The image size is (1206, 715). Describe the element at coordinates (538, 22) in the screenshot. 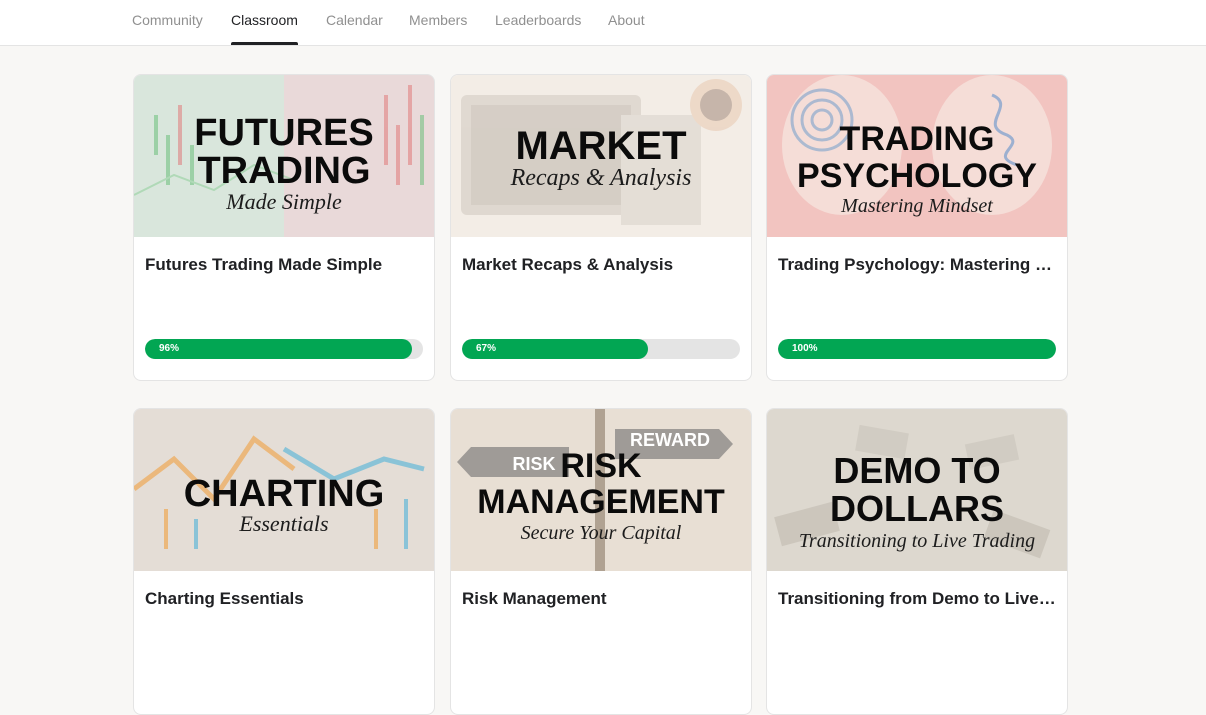

I see `tab-leaderboards: Leaderboards` at that location.